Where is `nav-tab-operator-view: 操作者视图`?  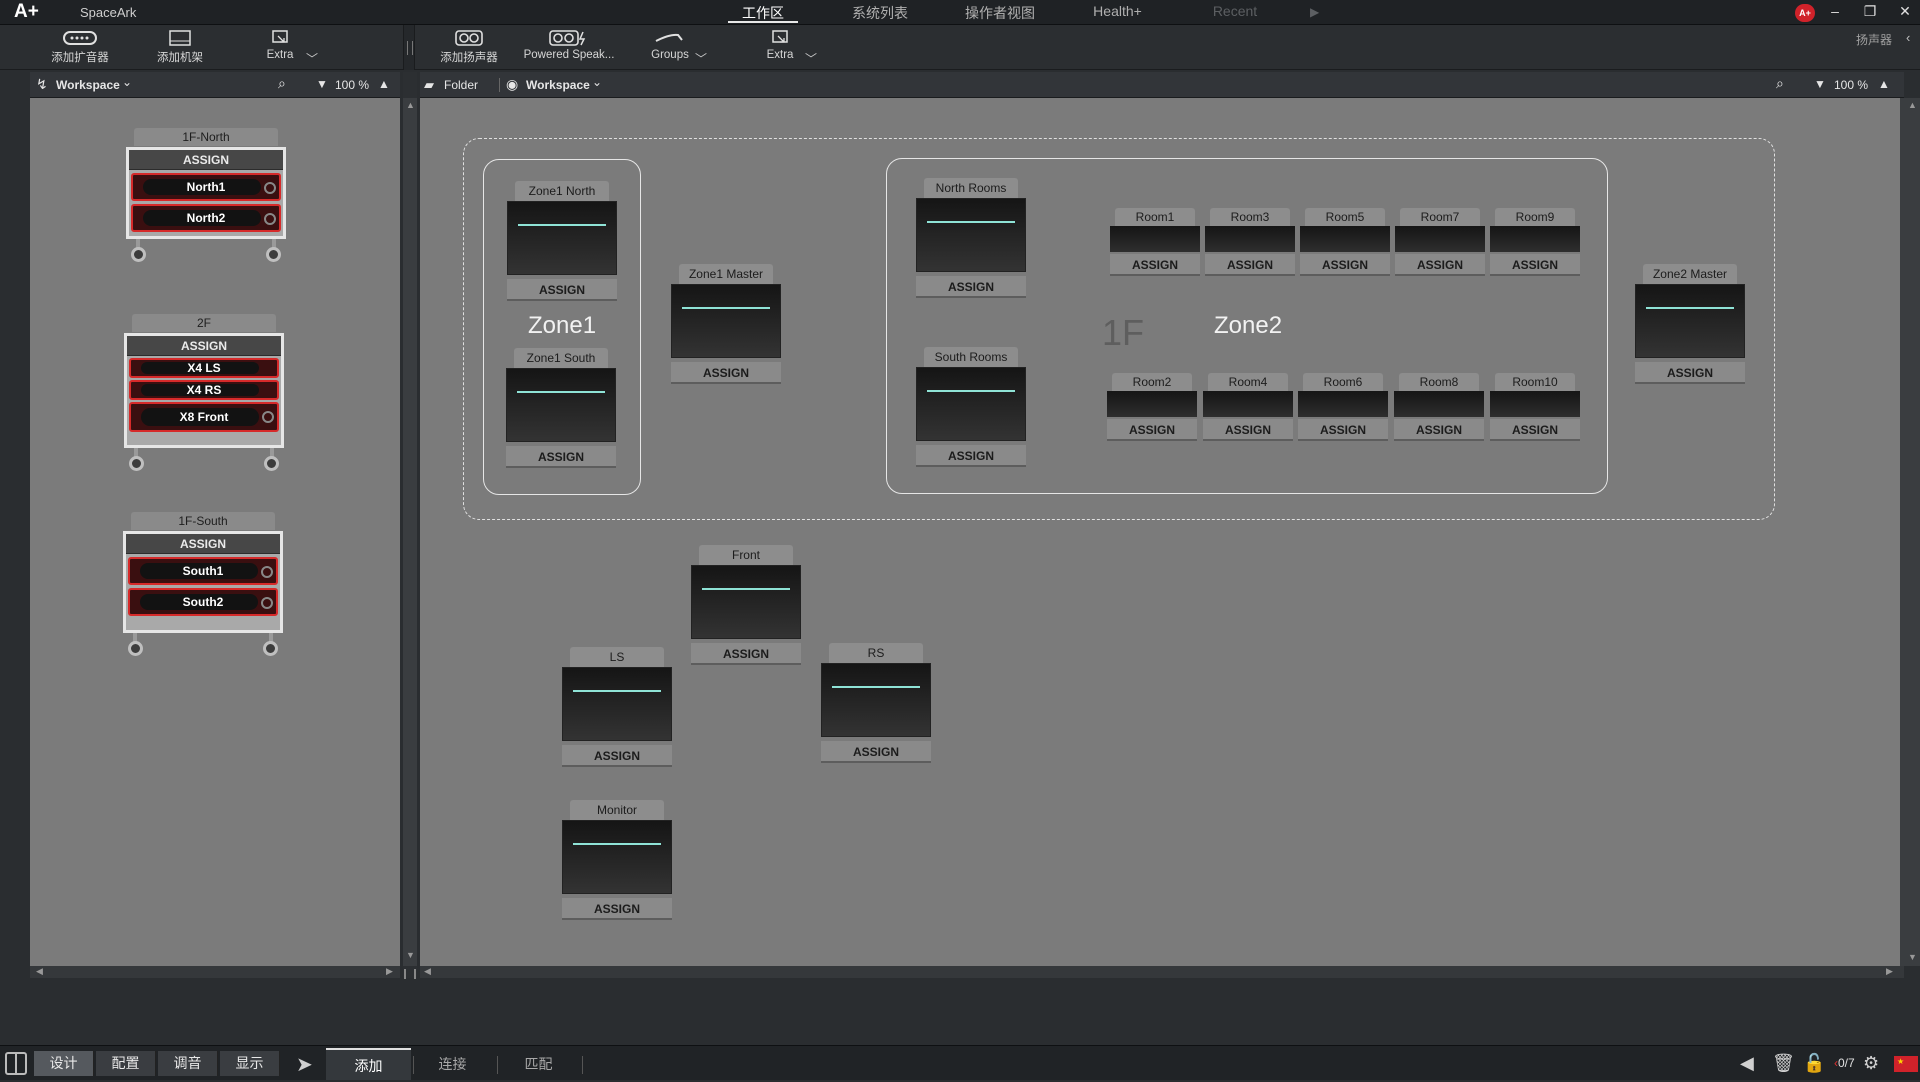
nav-tab-operator-view: 操作者视图 is located at coordinates (1000, 13).